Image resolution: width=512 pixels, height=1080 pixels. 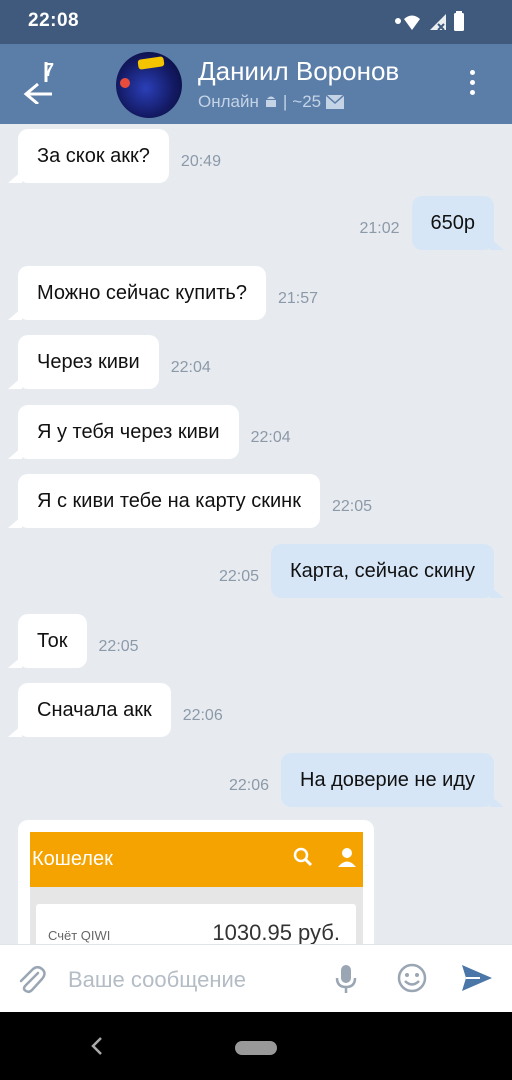 I want to click on message-time: 21:57, so click(x=298, y=298).